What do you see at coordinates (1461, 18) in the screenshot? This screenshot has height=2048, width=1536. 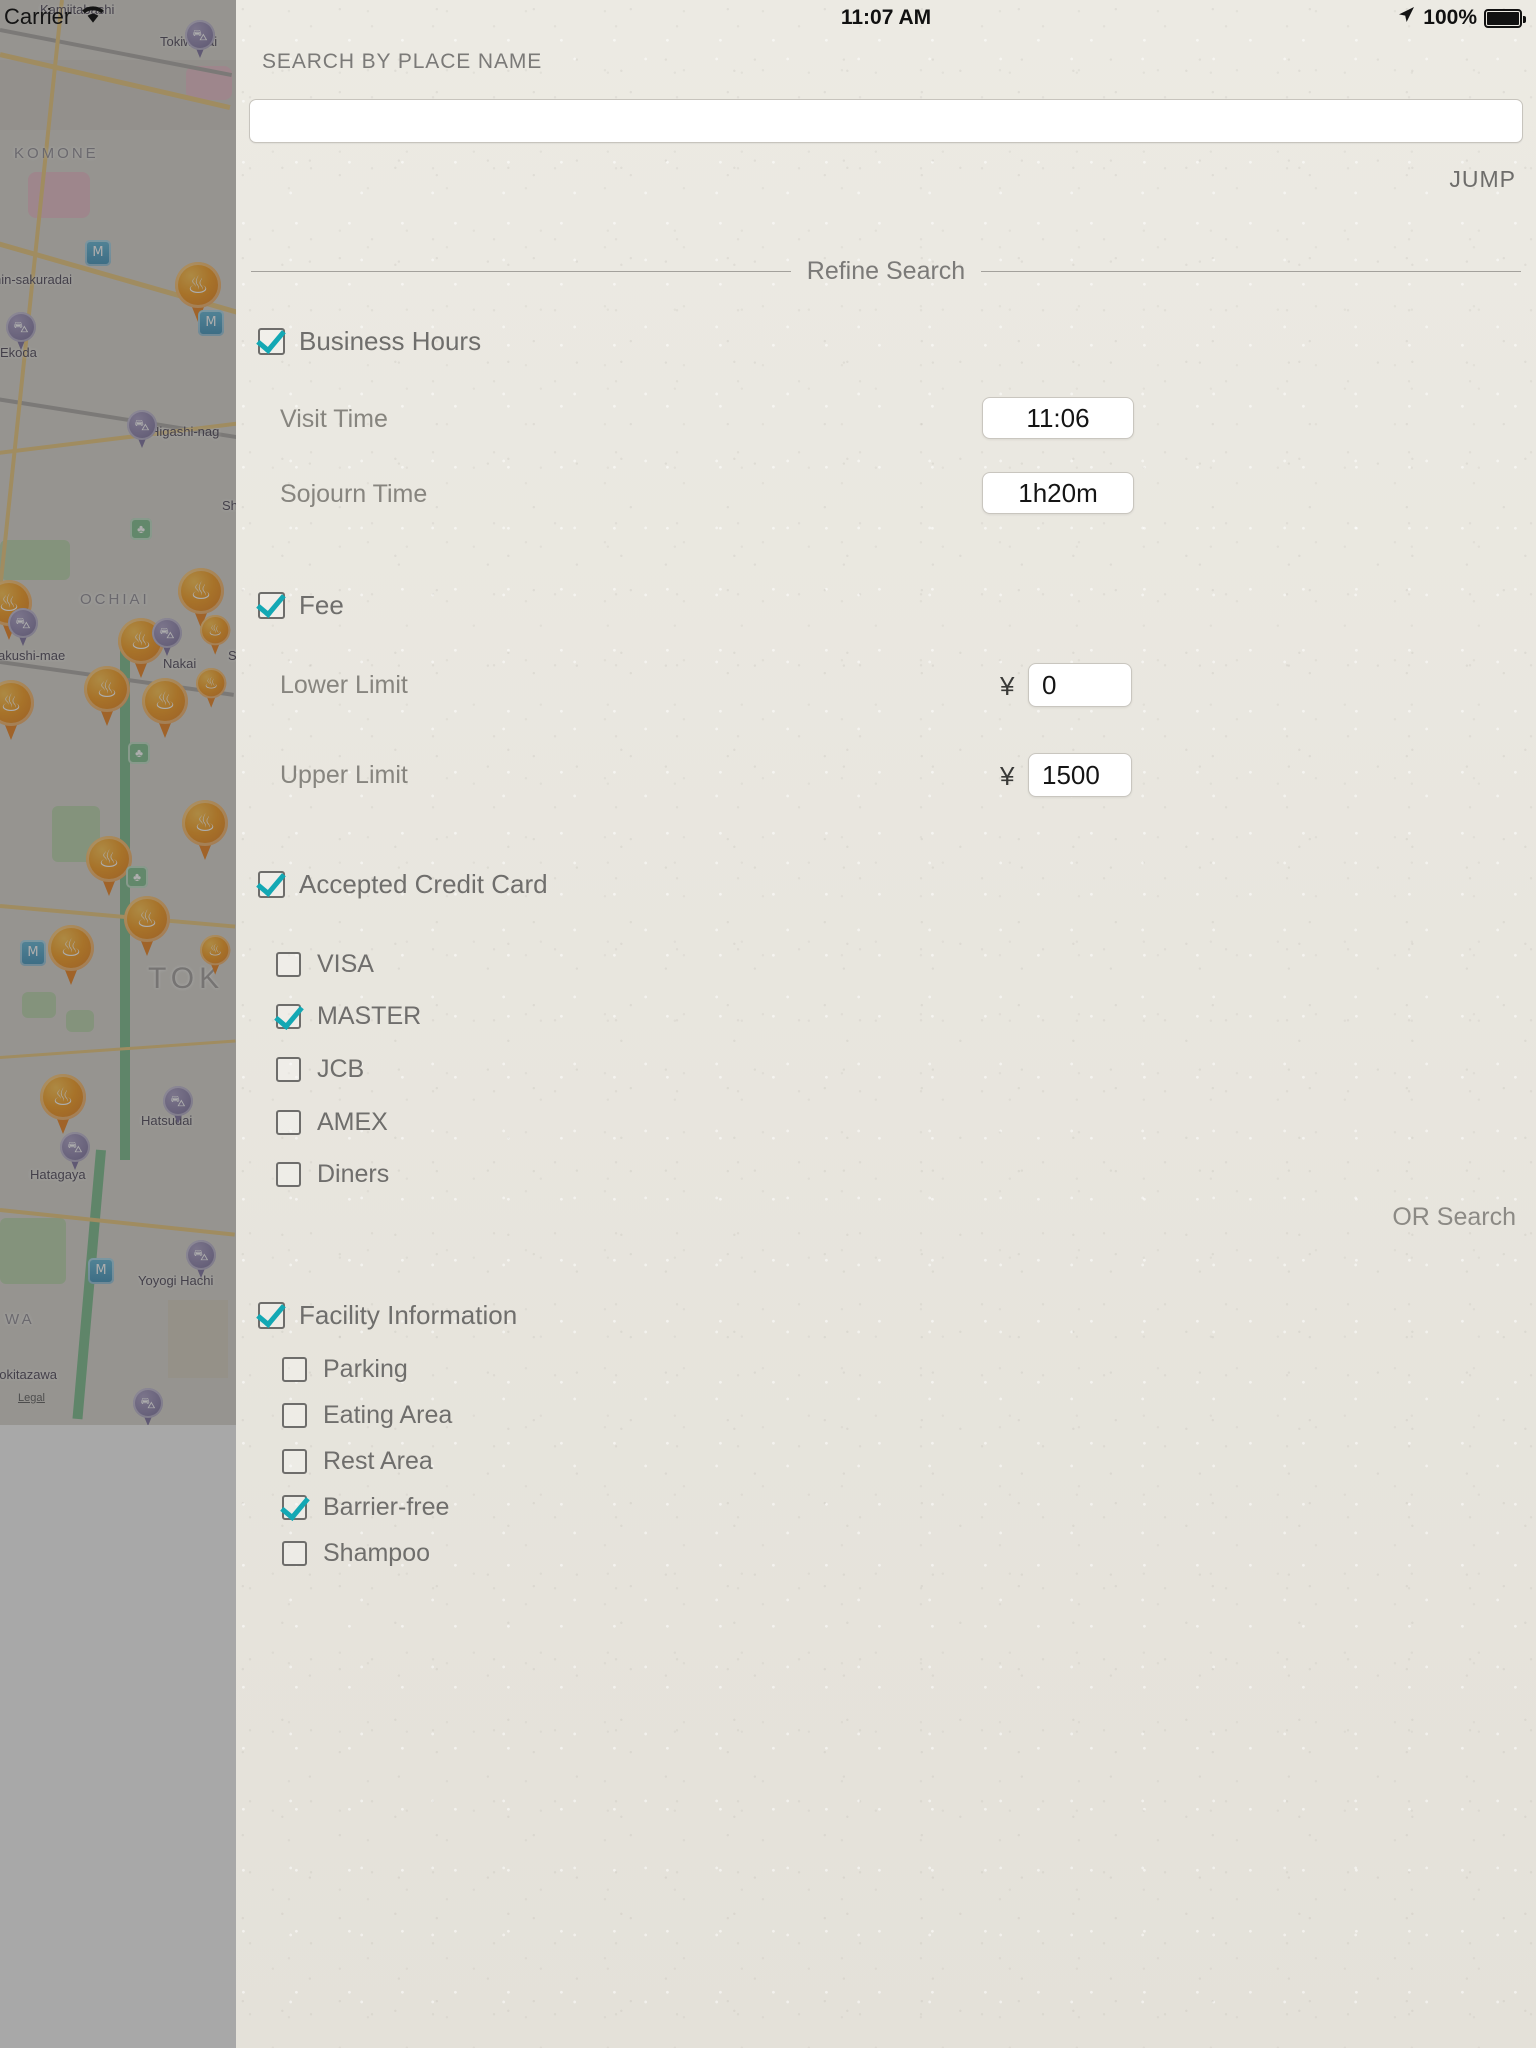 I see `status-bar-right: 100%` at bounding box center [1461, 18].